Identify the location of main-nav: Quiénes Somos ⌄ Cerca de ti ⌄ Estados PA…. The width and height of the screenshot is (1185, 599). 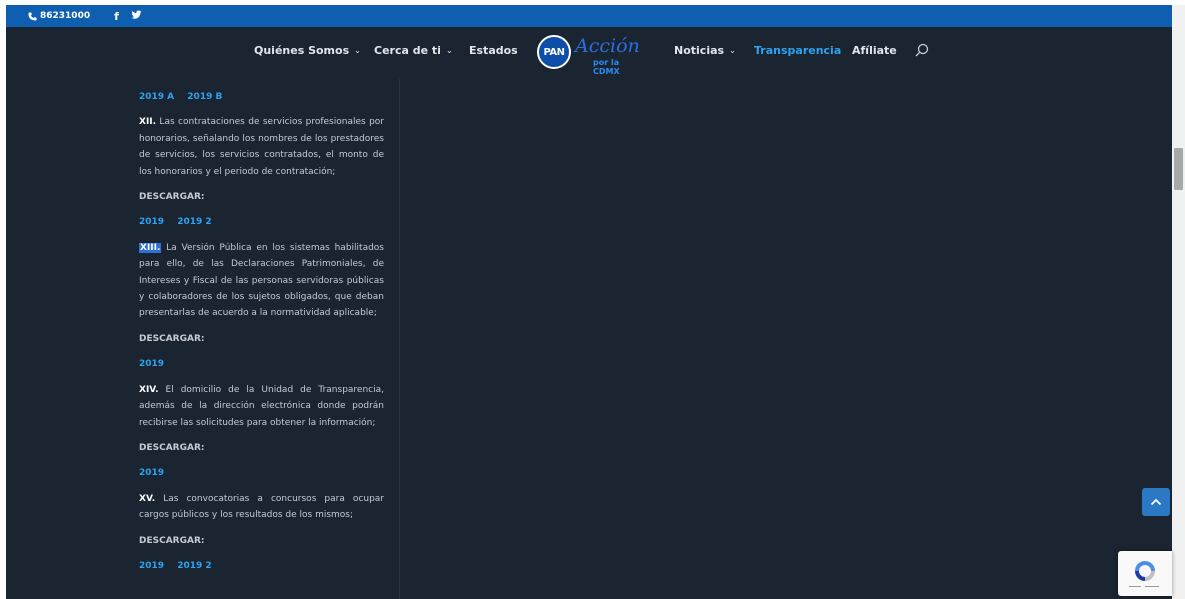
(589, 53).